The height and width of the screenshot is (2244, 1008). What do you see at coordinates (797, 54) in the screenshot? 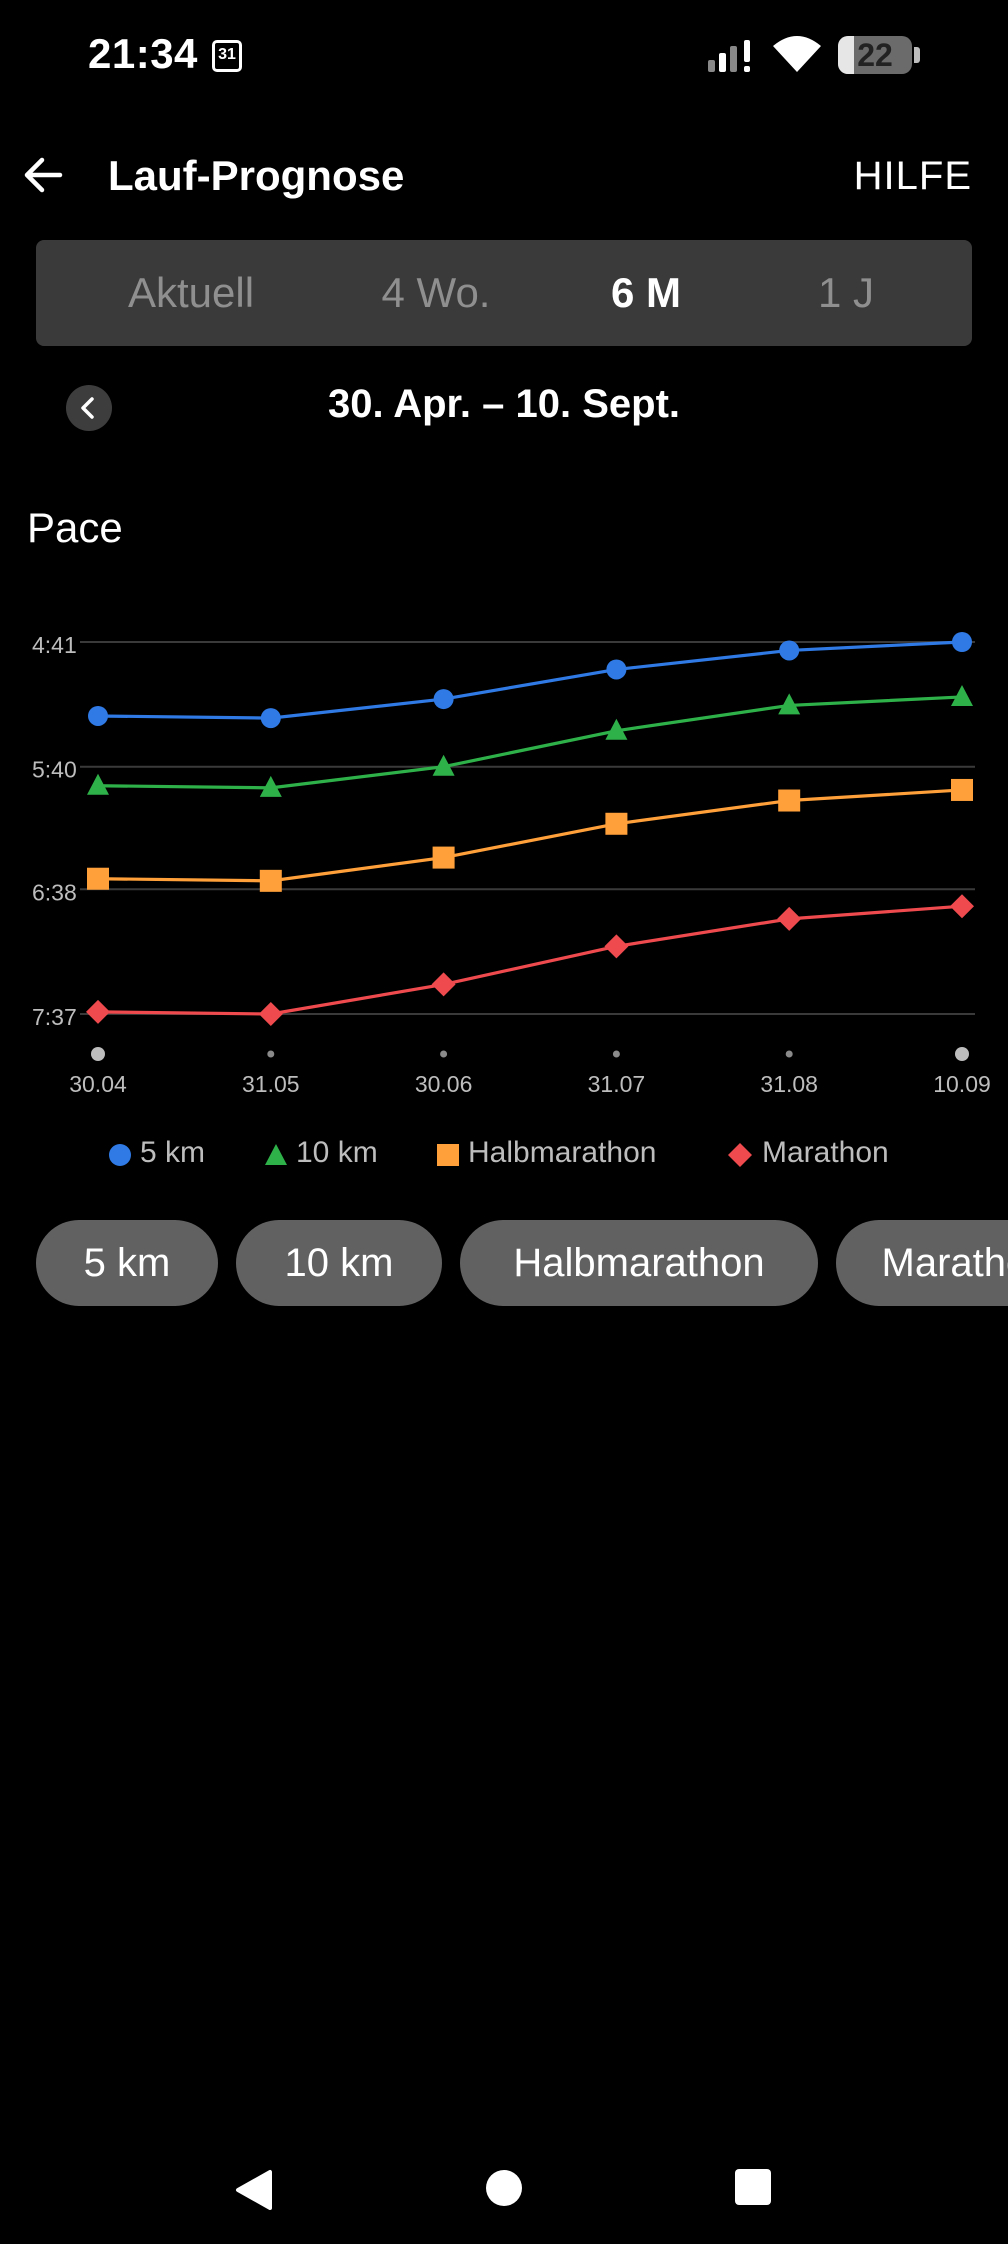
I see `wifi-icon` at bounding box center [797, 54].